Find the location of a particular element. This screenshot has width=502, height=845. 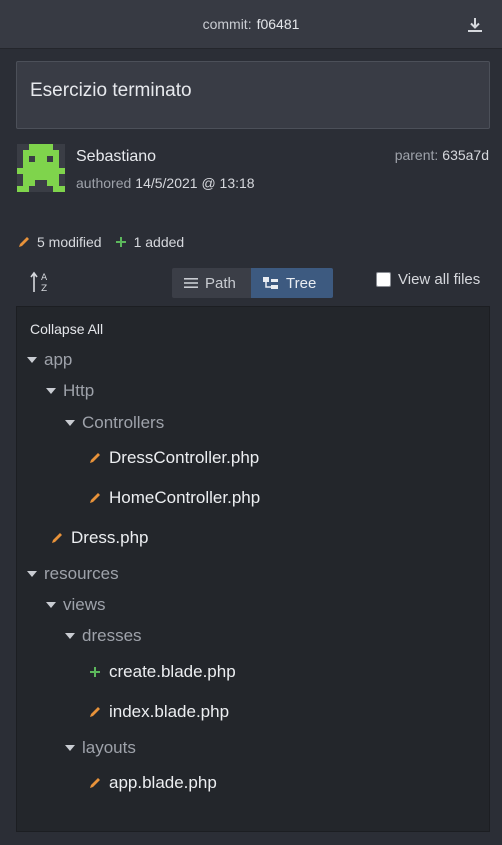

list-icon is located at coordinates (191, 283).